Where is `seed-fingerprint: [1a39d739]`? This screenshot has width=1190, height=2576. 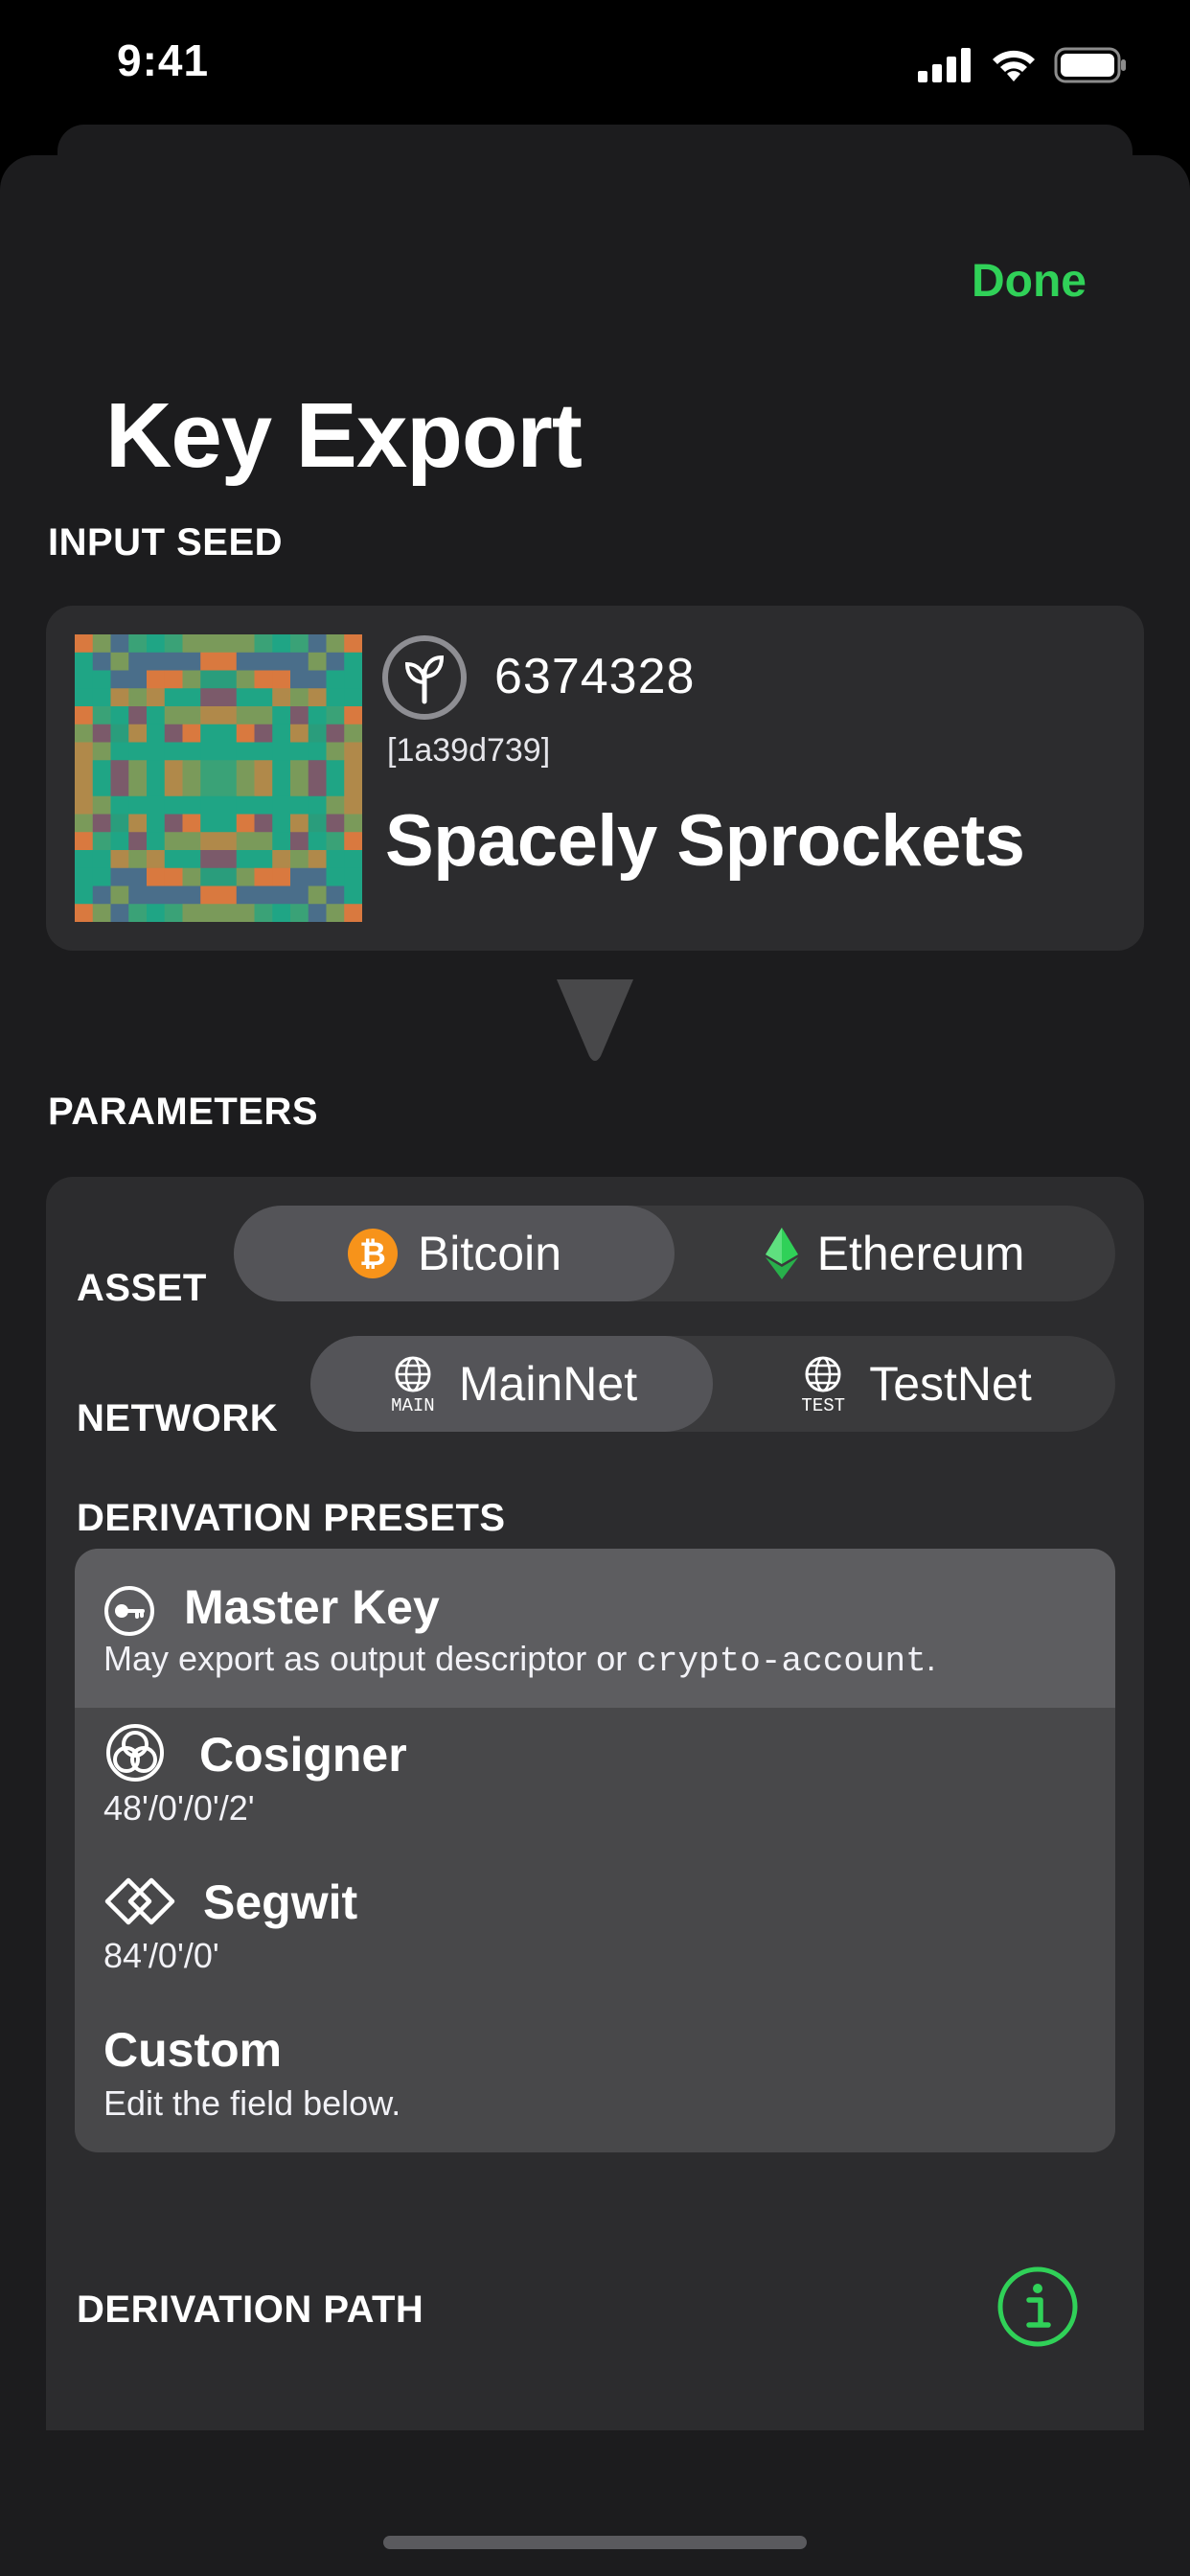 seed-fingerprint: [1a39d739] is located at coordinates (469, 750).